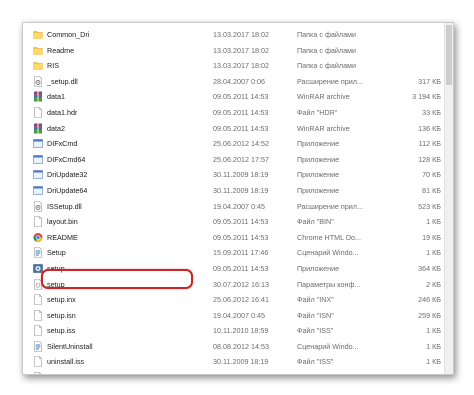 This screenshot has height=395, width=474. Describe the element at coordinates (449, 55) in the screenshot. I see `scrollbar-thumb` at that location.